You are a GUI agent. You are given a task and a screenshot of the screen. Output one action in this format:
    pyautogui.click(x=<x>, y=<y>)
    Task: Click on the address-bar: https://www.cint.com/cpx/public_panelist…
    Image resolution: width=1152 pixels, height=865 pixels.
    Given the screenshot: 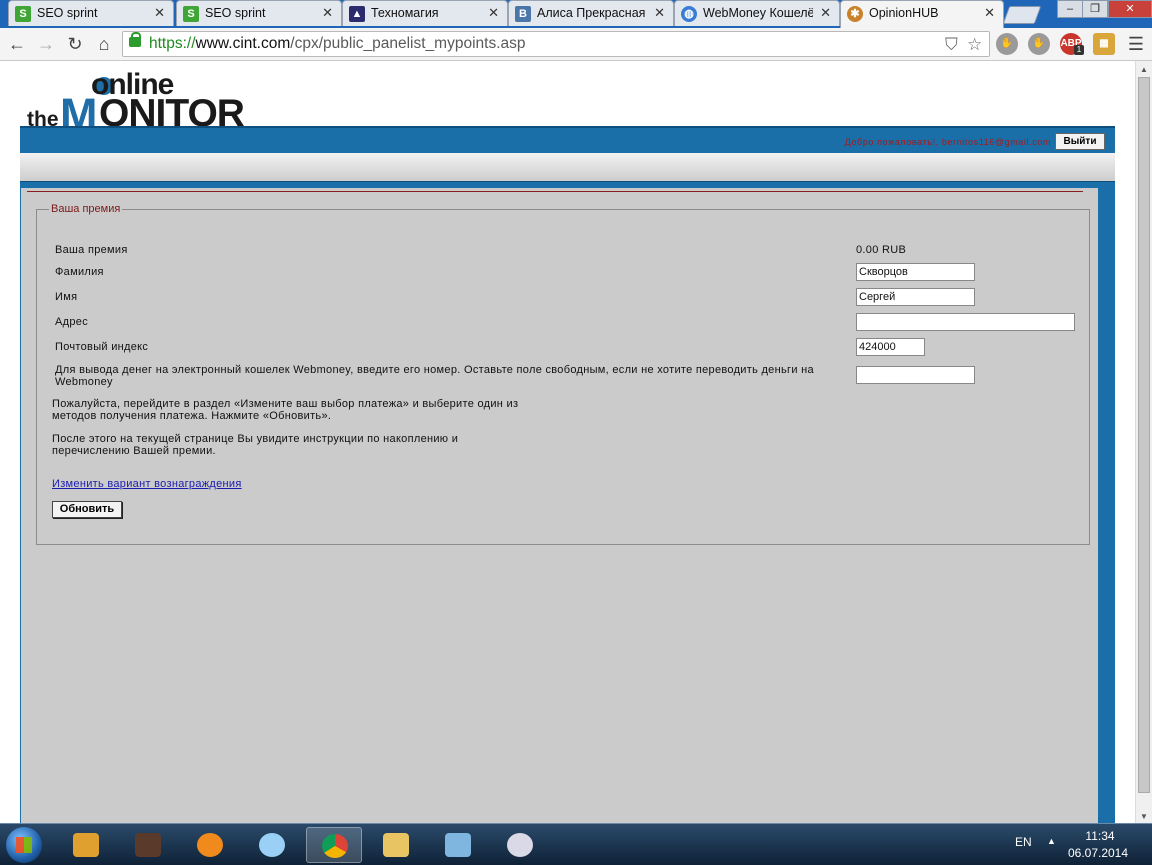 What is the action you would take?
    pyautogui.click(x=556, y=44)
    